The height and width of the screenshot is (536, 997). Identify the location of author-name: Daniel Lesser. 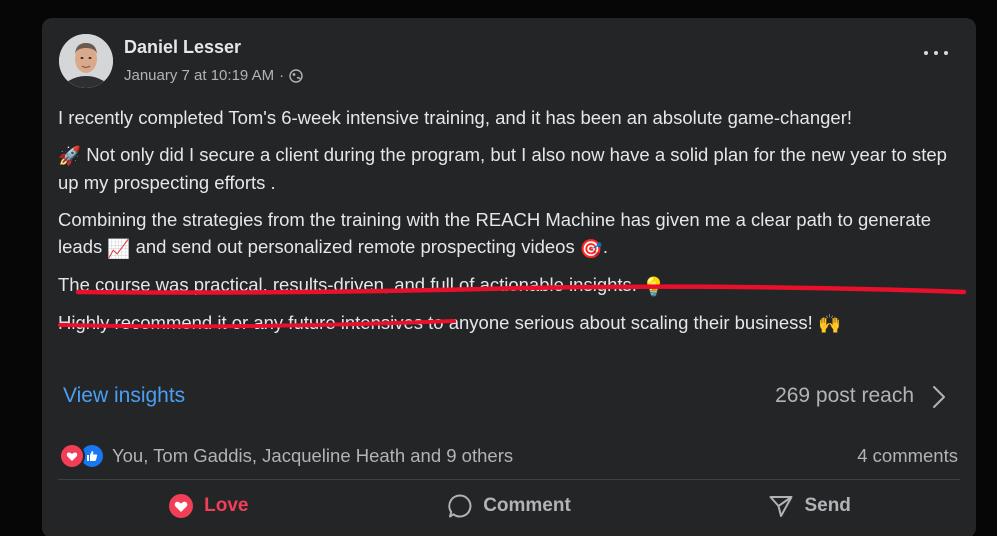
(182, 47).